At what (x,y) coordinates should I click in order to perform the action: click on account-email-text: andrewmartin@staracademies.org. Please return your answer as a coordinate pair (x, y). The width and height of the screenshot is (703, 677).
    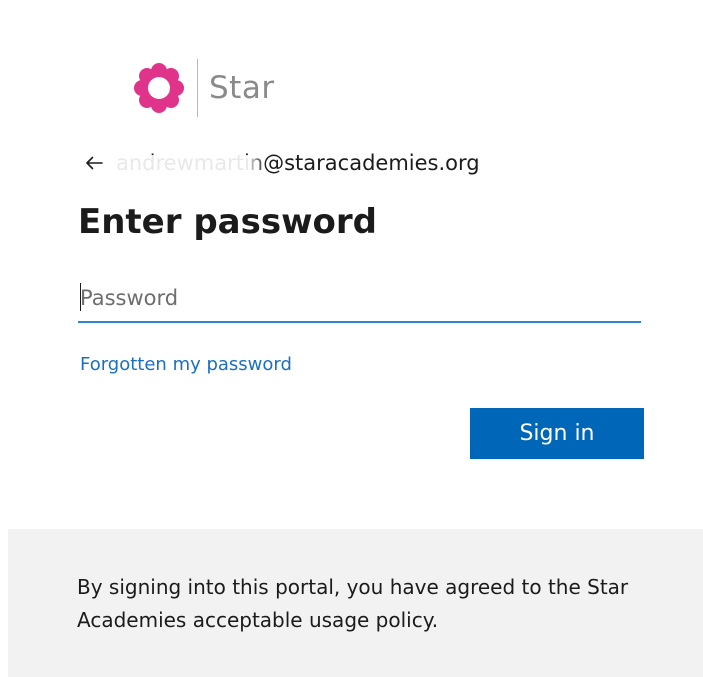
    Looking at the image, I should click on (298, 162).